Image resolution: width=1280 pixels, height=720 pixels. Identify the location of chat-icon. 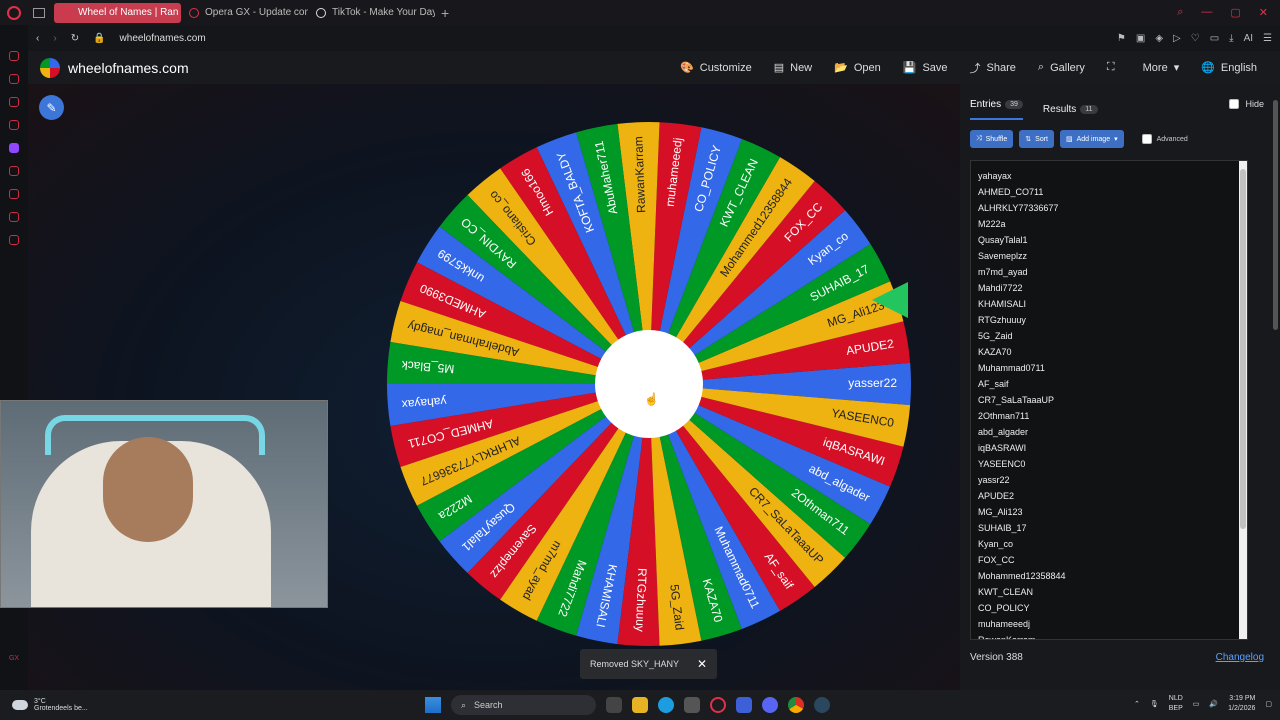
(14, 217).